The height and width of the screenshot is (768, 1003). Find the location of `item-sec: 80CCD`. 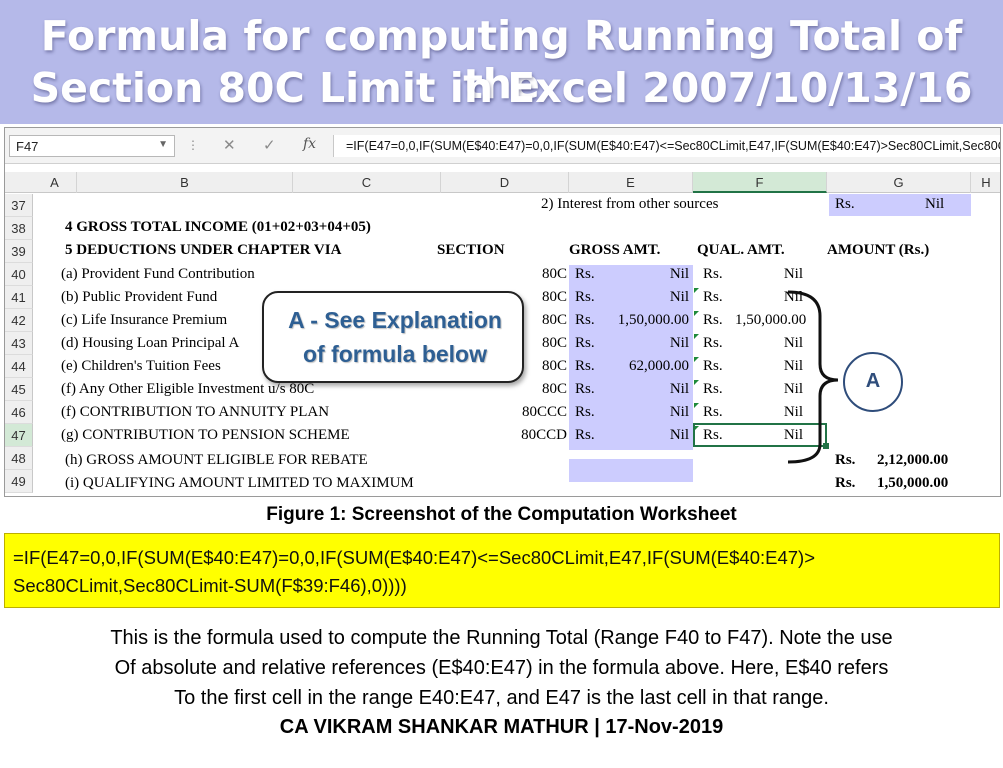

item-sec: 80CCD is located at coordinates (504, 435).